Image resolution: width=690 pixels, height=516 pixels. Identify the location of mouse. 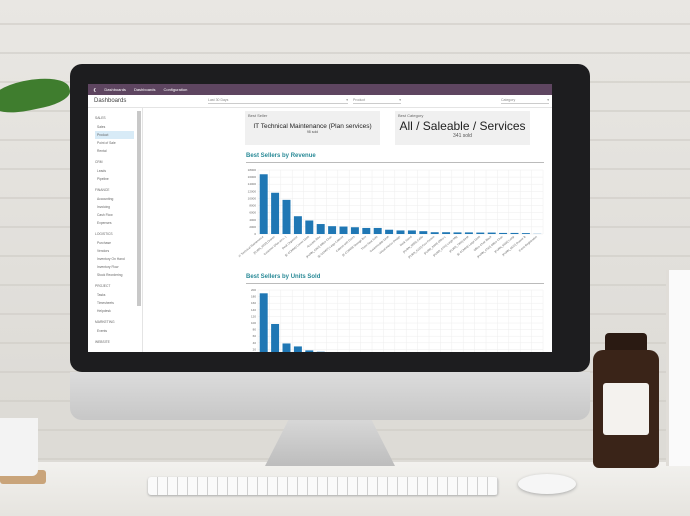
(547, 484).